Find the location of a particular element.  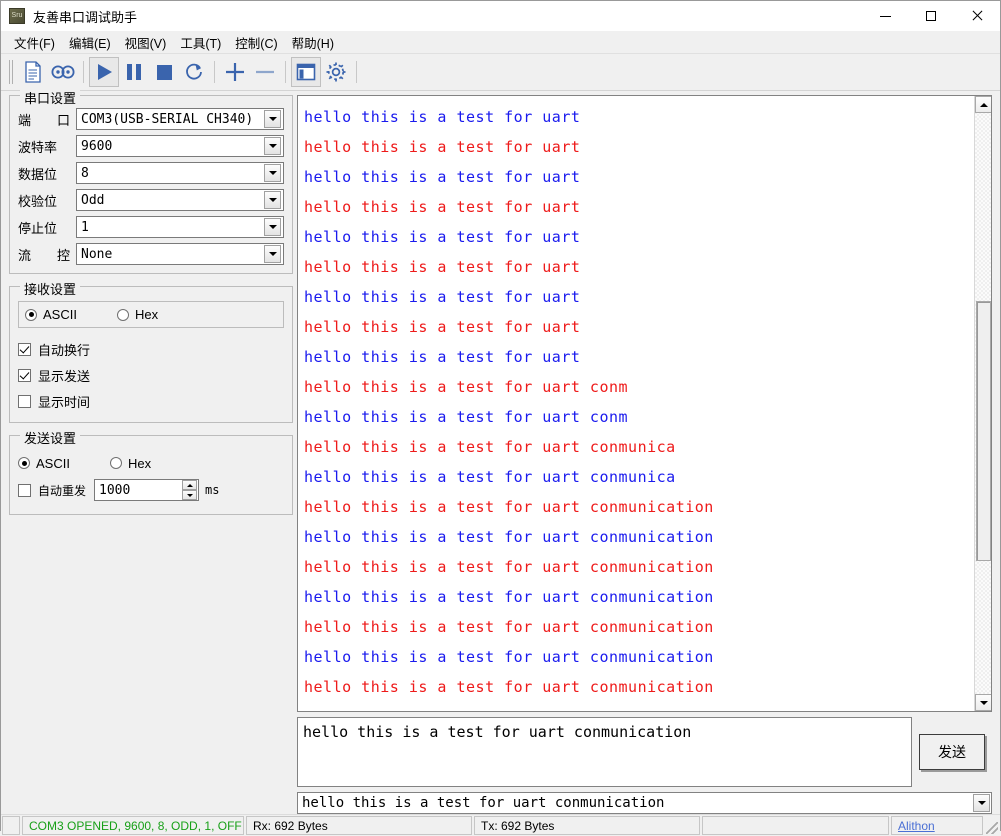

flowcontrol-row: 流 控 None is located at coordinates (151, 254).